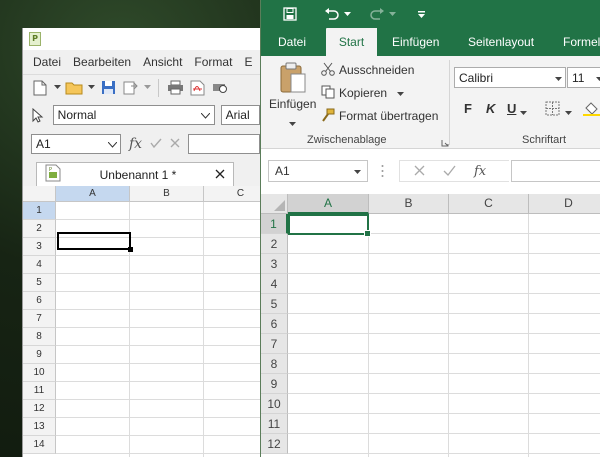 This screenshot has width=600, height=457. What do you see at coordinates (274, 264) in the screenshot?
I see `excel-row-header: 3` at bounding box center [274, 264].